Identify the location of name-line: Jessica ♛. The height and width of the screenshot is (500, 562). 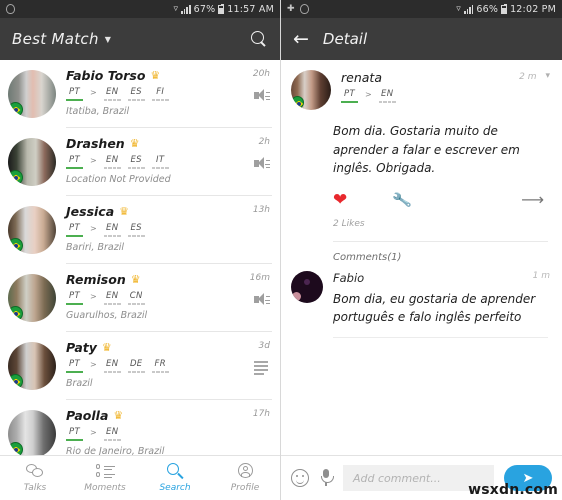
(145, 211).